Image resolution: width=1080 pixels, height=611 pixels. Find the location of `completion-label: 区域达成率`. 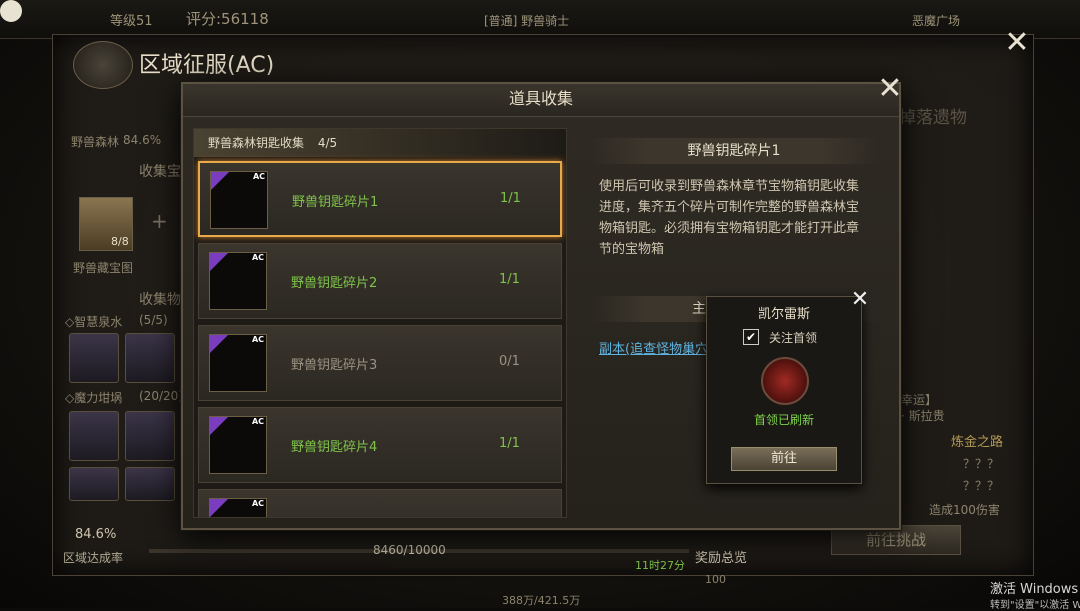

completion-label: 区域达成率 is located at coordinates (93, 558).